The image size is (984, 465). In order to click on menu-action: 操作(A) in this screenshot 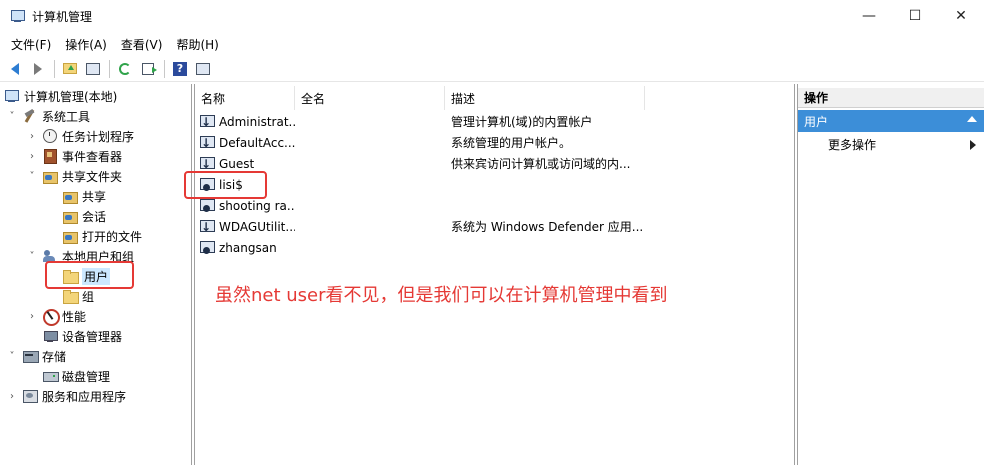, I will do `click(86, 44)`.